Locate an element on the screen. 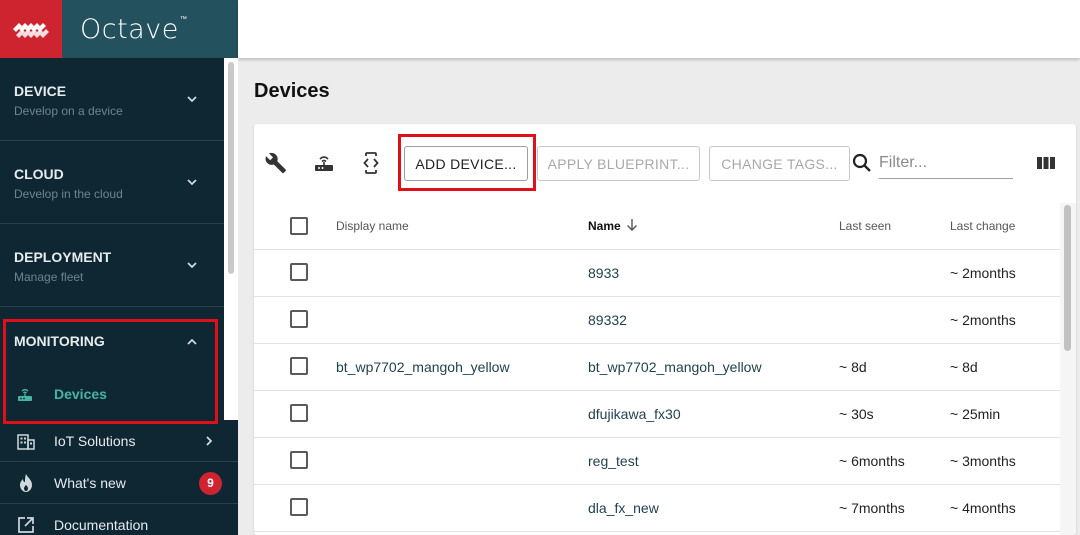 The image size is (1080, 535). arrow-down-icon is located at coordinates (632, 225).